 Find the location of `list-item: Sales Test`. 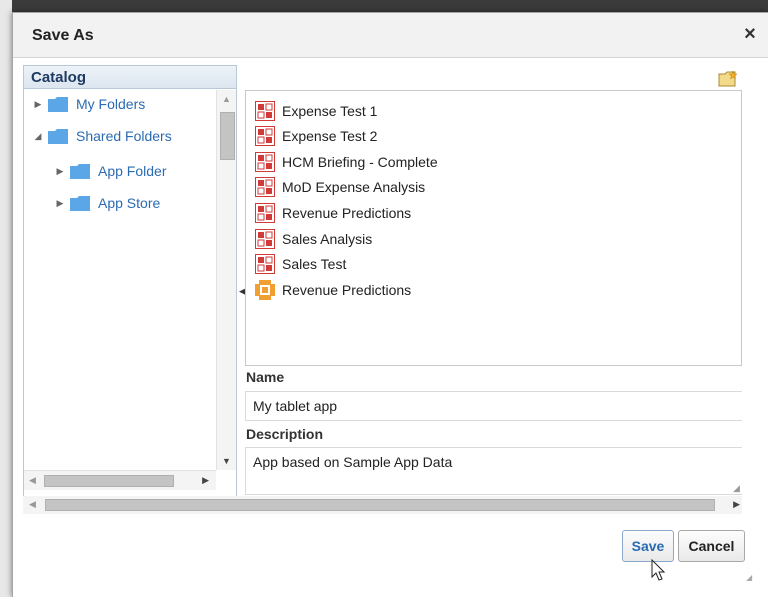

list-item: Sales Test is located at coordinates (300, 264).